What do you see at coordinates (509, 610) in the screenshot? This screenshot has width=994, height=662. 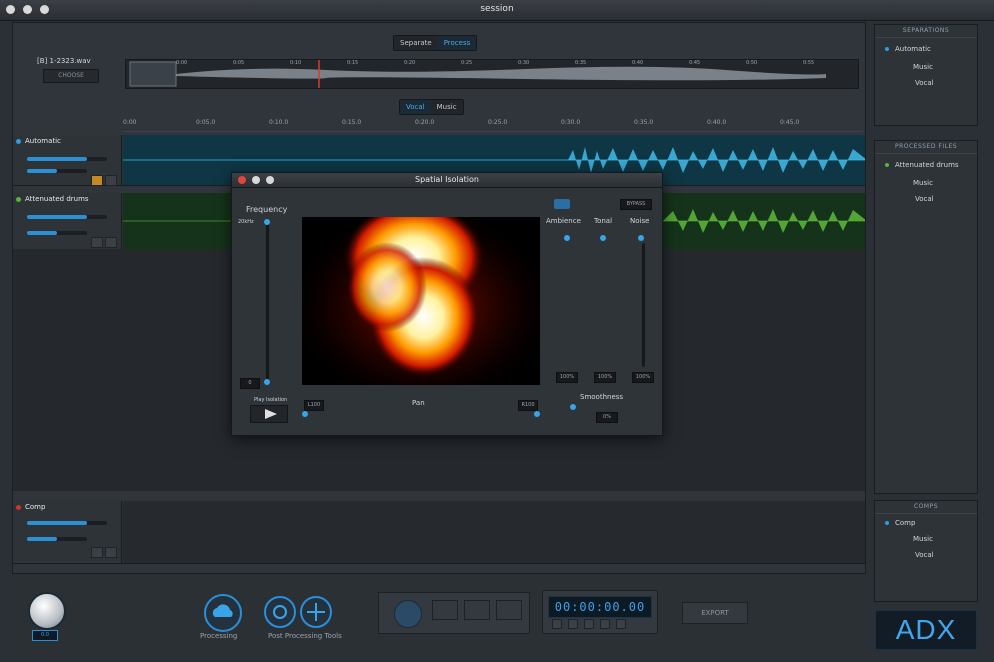 I see `select-tool-button` at bounding box center [509, 610].